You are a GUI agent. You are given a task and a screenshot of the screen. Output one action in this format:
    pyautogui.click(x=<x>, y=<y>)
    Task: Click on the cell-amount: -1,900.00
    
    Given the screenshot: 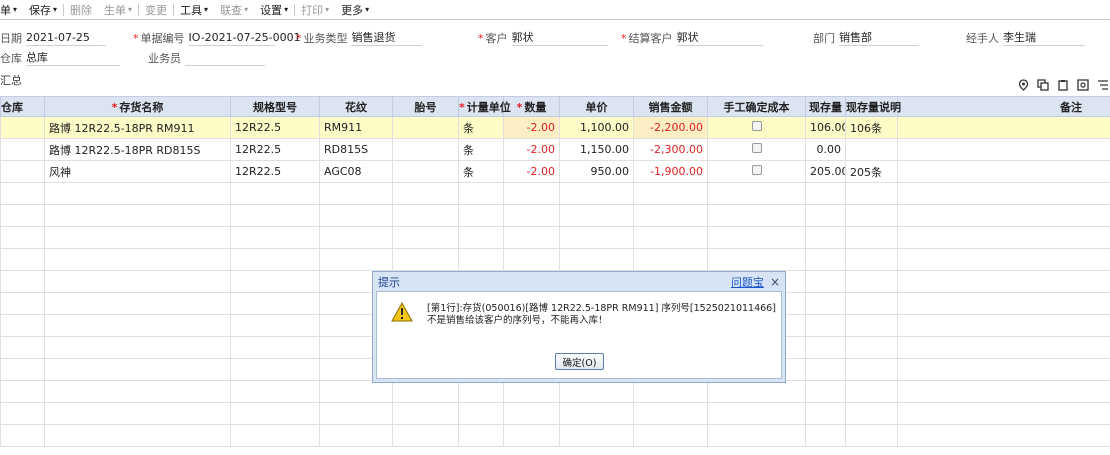 What is the action you would take?
    pyautogui.click(x=670, y=171)
    